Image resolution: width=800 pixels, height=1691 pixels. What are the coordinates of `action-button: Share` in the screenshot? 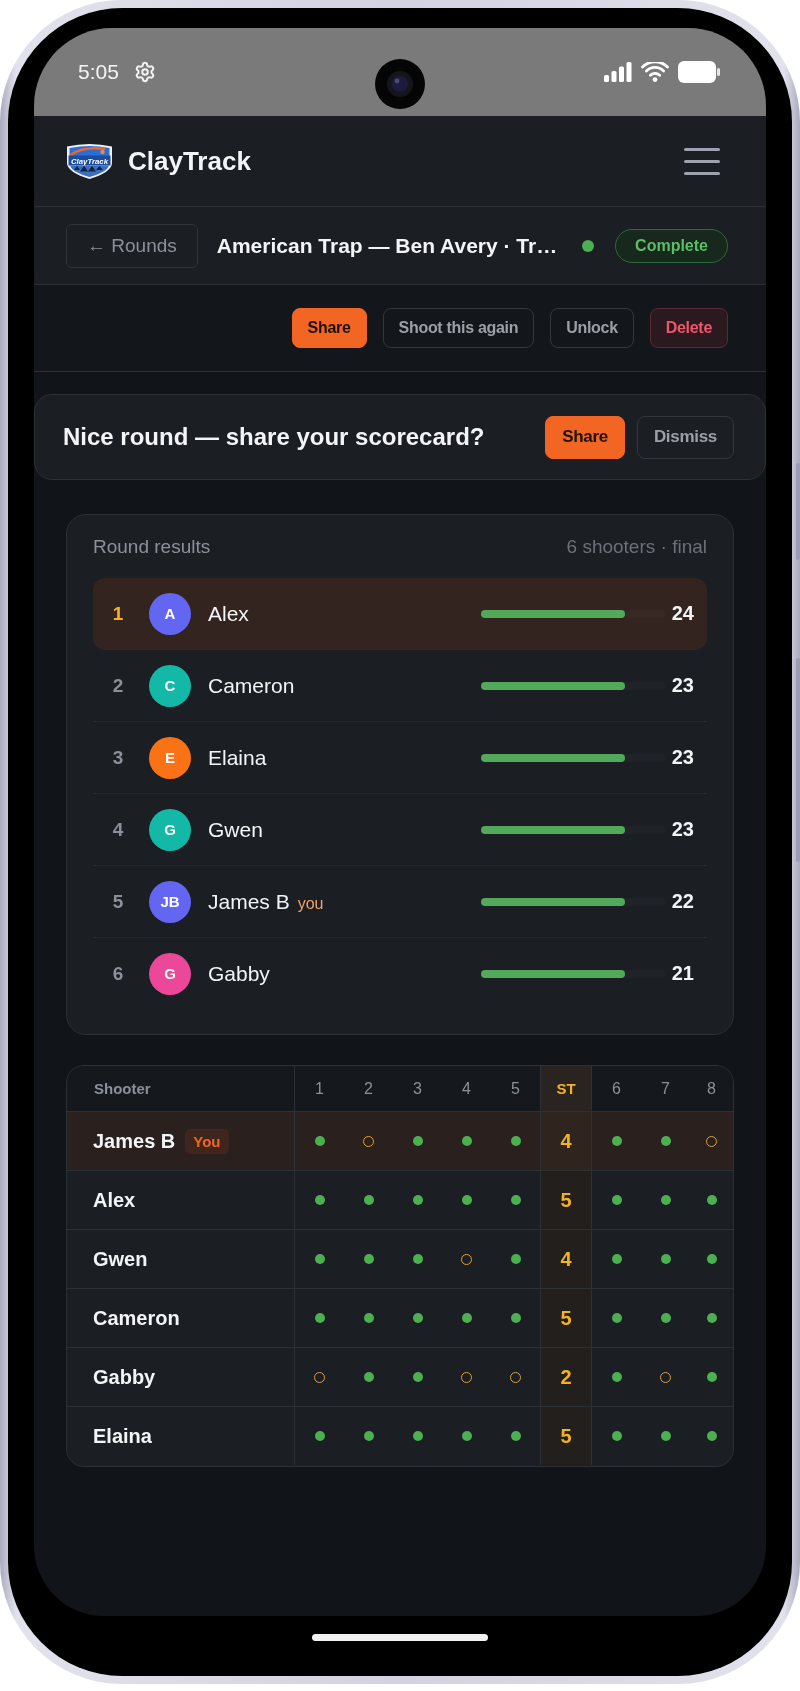 It's located at (329, 328).